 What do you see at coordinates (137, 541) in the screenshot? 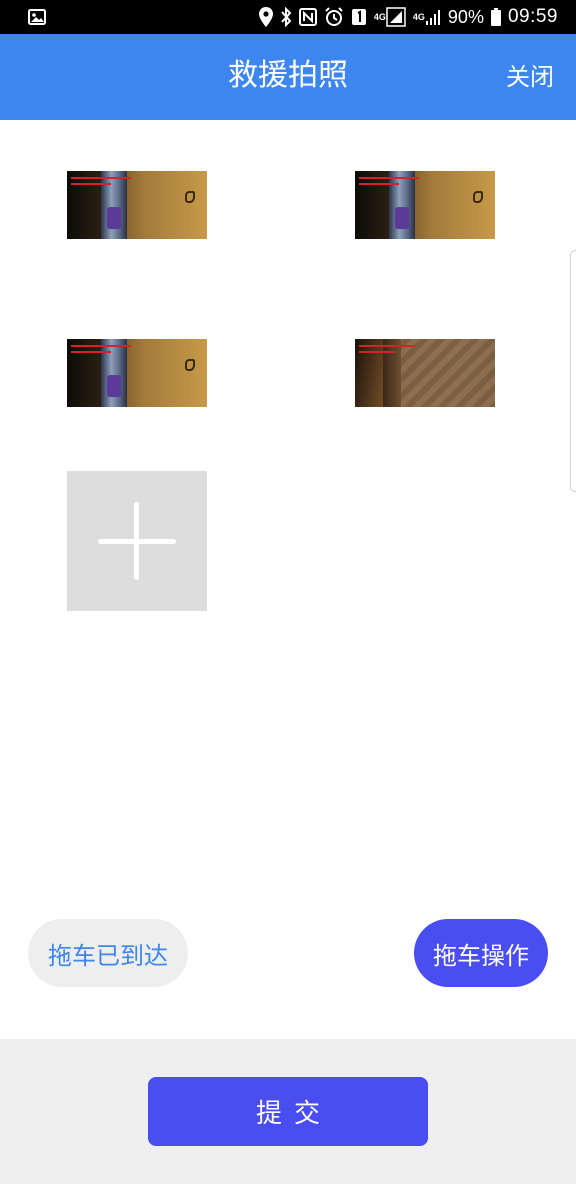
I see `add-photo-button` at bounding box center [137, 541].